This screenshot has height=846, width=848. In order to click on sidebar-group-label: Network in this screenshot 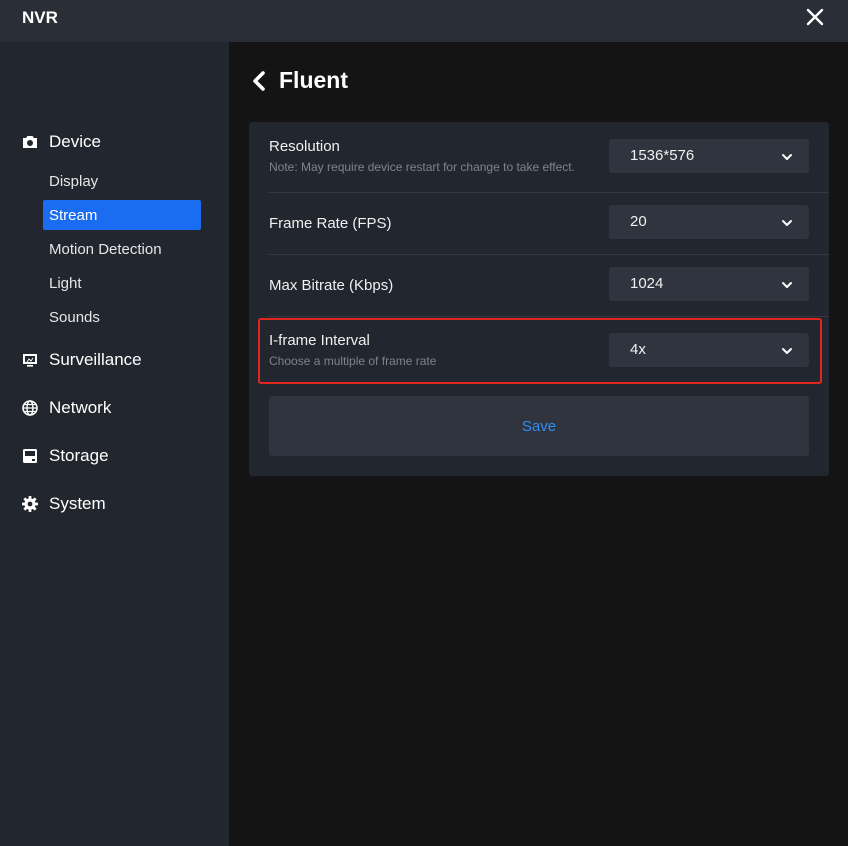, I will do `click(80, 407)`.